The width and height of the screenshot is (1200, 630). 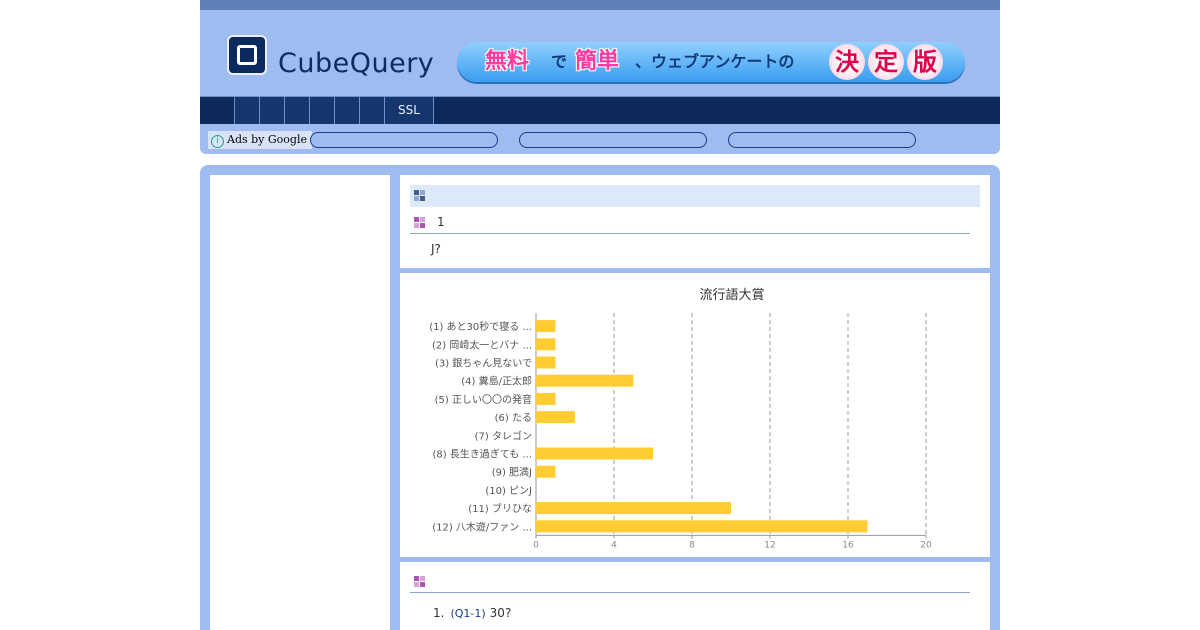 What do you see at coordinates (926, 545) in the screenshot?
I see `x-tick-label: 20` at bounding box center [926, 545].